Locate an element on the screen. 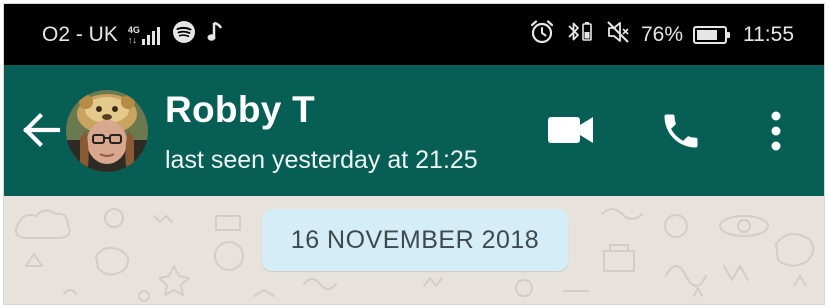  status-bar-left: O2 - UK 4G ↑↓ is located at coordinates (138, 35).